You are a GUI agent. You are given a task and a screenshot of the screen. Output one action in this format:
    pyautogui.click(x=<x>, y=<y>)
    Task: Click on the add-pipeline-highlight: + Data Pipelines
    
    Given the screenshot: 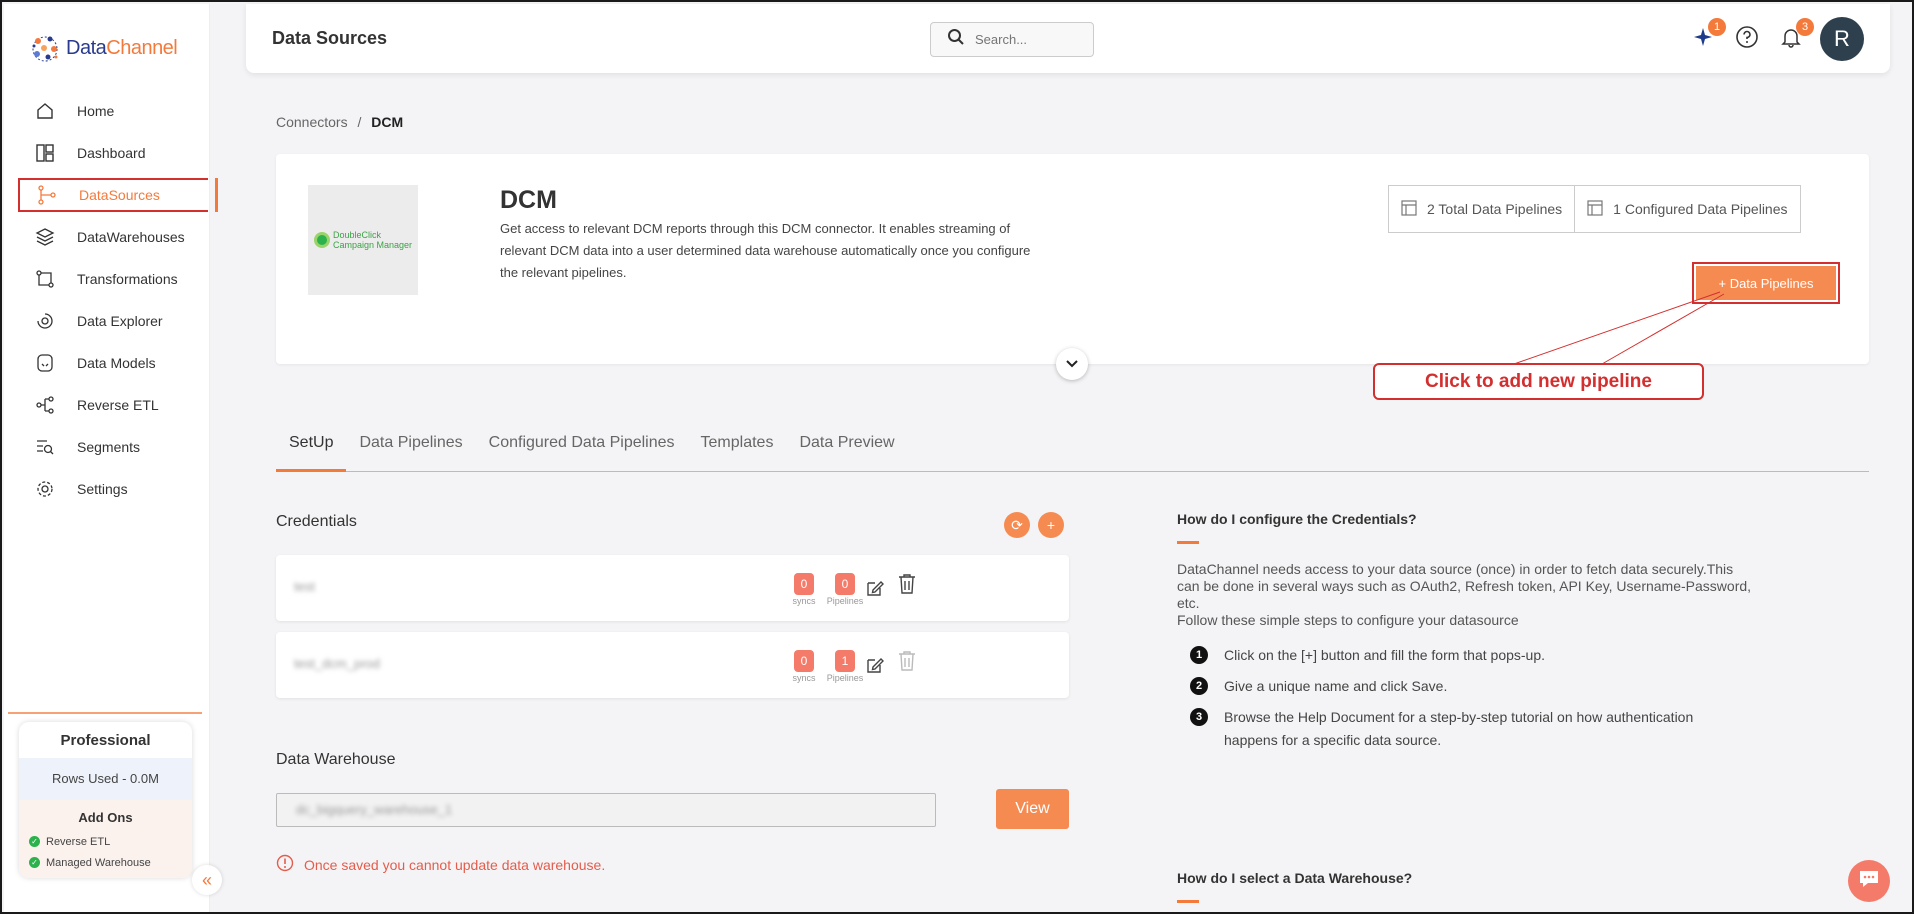 What is the action you would take?
    pyautogui.click(x=1766, y=283)
    